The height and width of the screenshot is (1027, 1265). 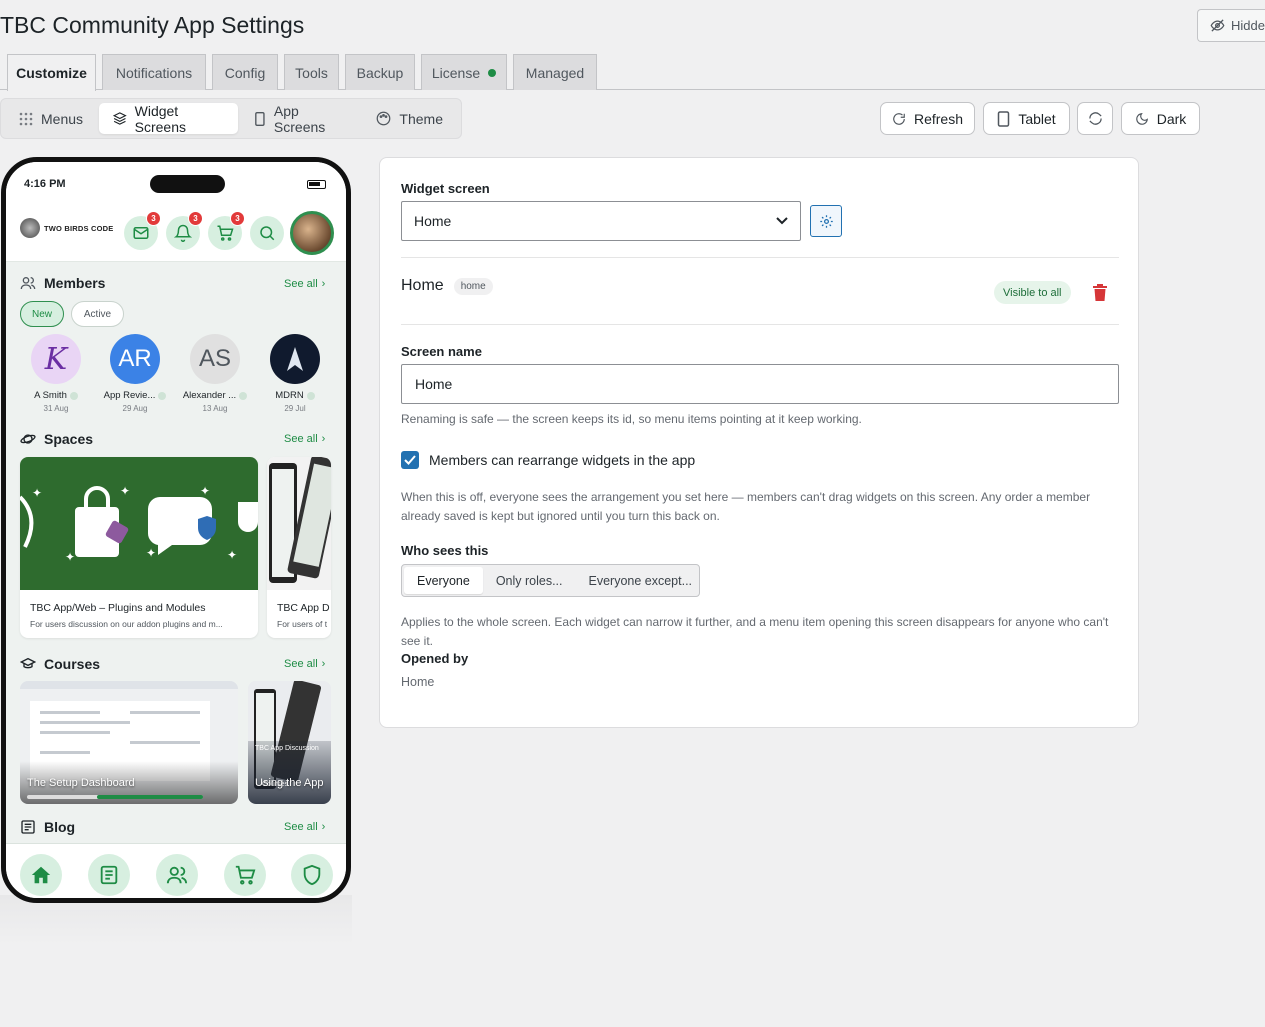 I want to click on rearrange-checkbox, so click(x=410, y=460).